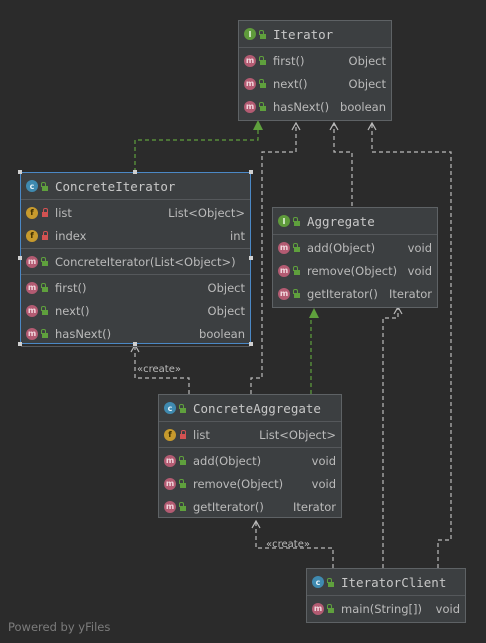 This screenshot has height=643, width=486. What do you see at coordinates (411, 346) in the screenshot?
I see `edge-client-to-iterator` at bounding box center [411, 346].